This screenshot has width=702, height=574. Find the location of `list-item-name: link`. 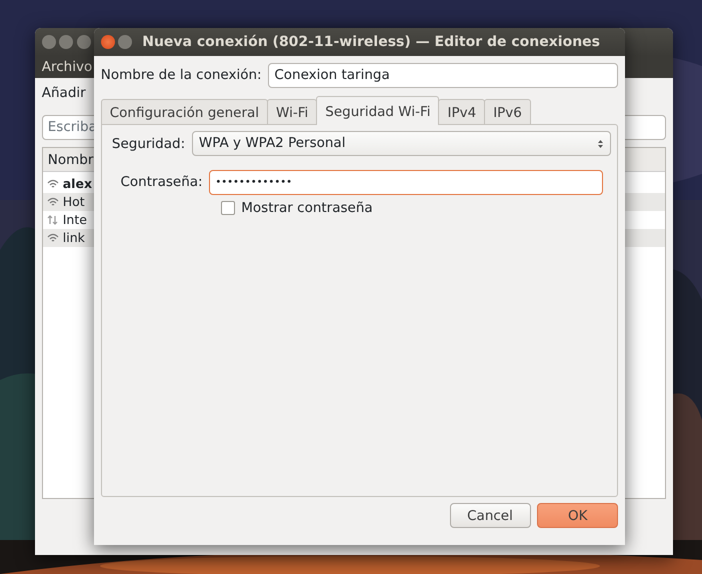

list-item-name: link is located at coordinates (73, 237).